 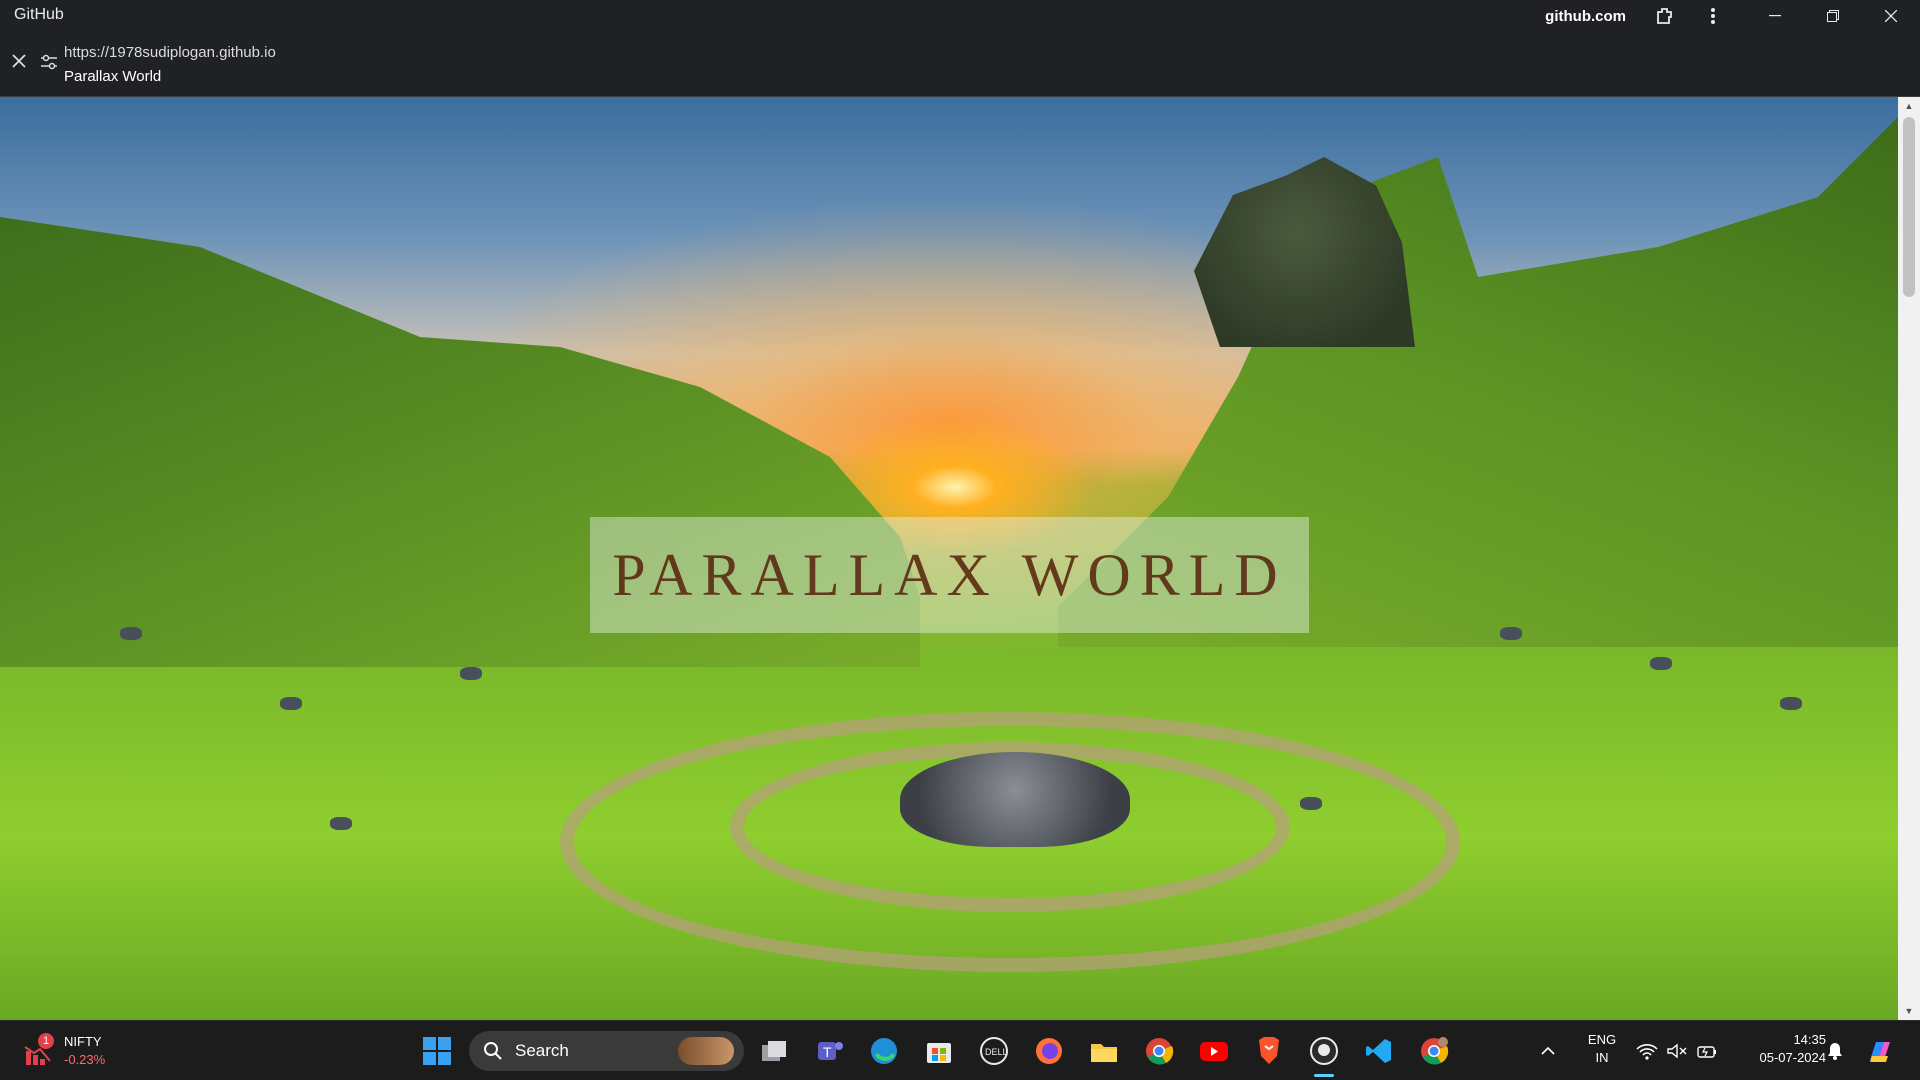 What do you see at coordinates (774, 1051) in the screenshot?
I see `task-view-icon` at bounding box center [774, 1051].